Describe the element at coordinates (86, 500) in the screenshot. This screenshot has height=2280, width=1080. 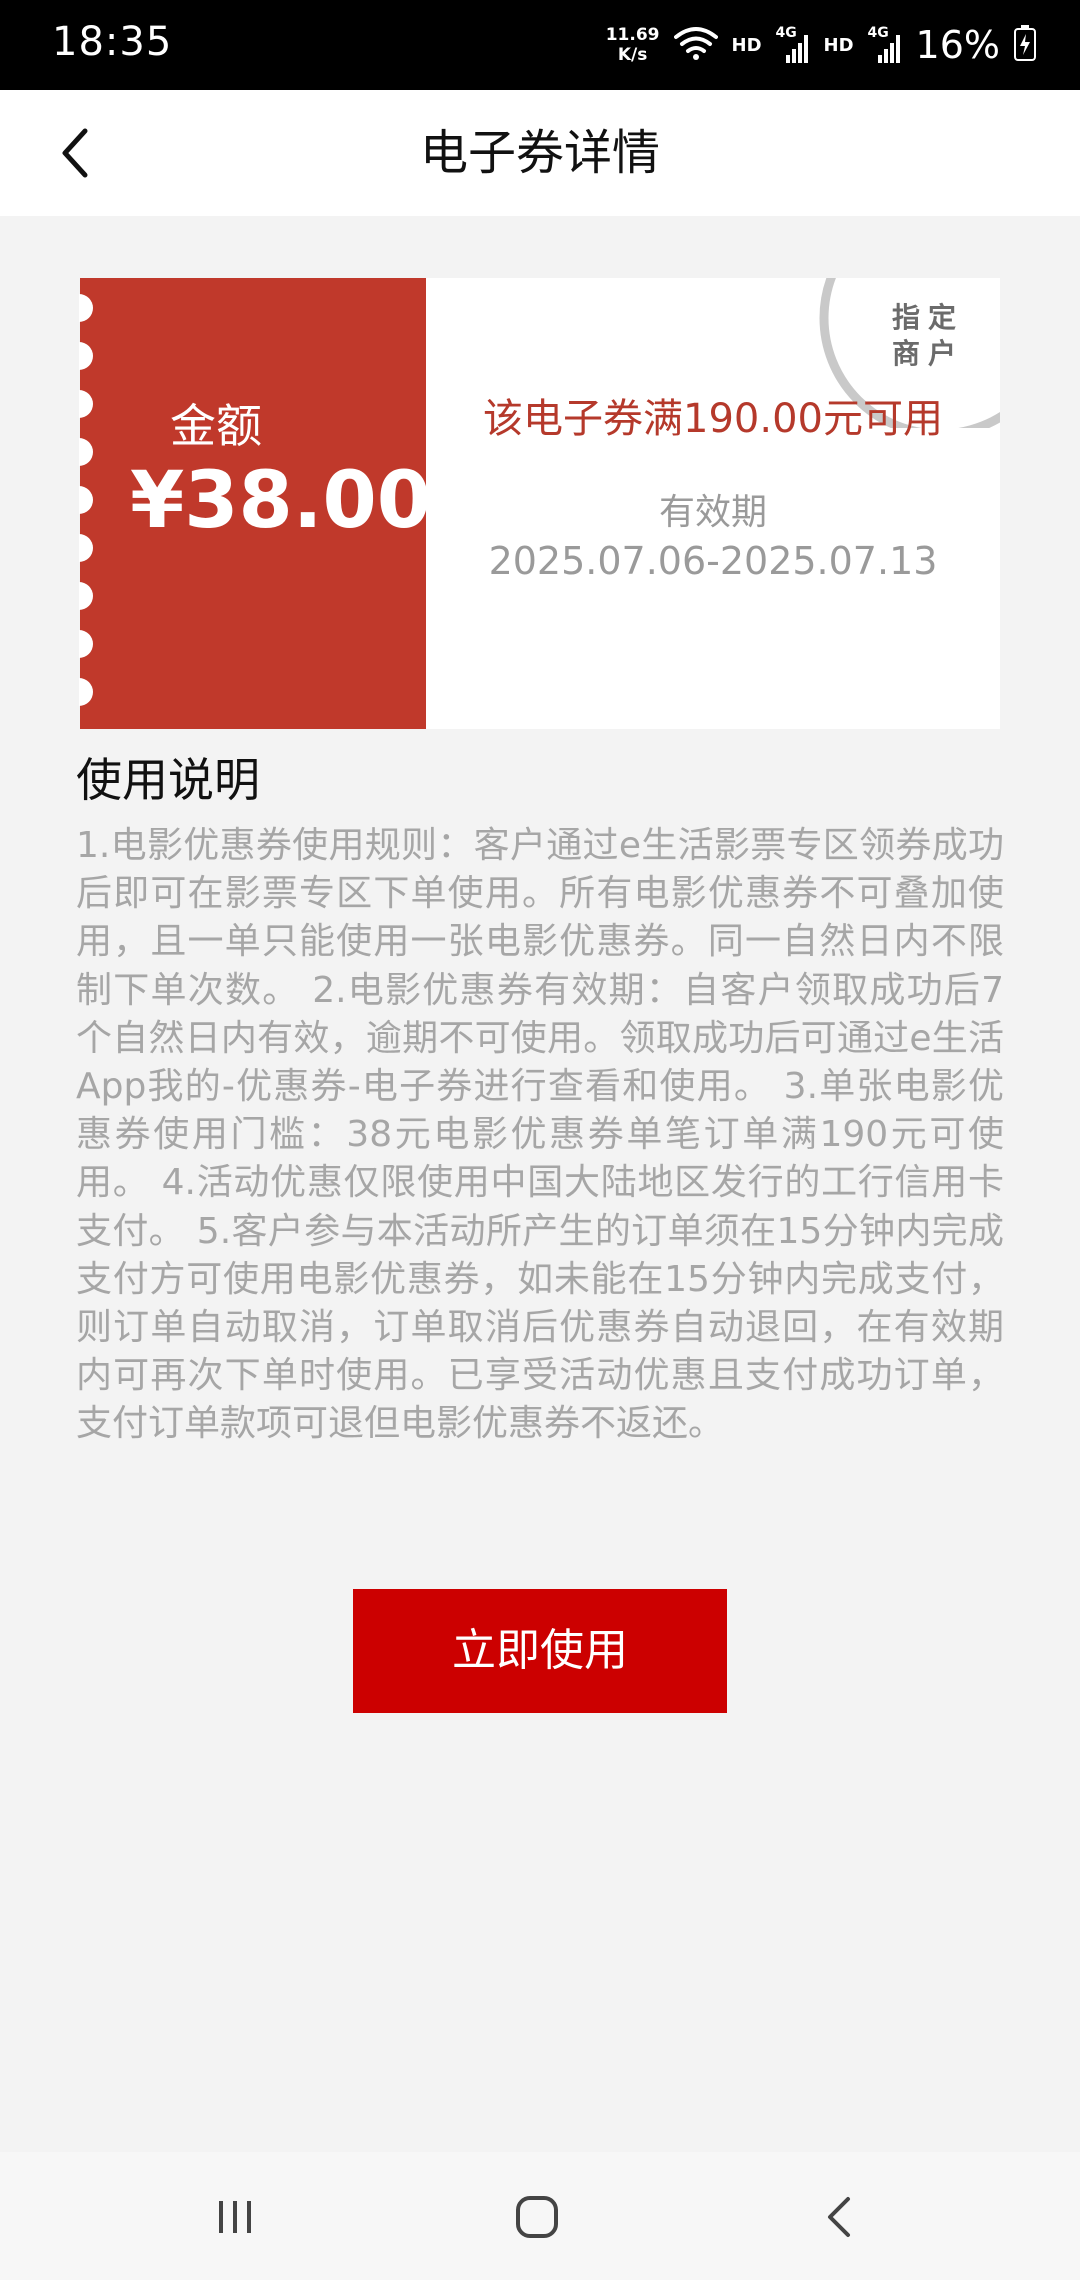
I see `coupon-edge-scallops` at that location.